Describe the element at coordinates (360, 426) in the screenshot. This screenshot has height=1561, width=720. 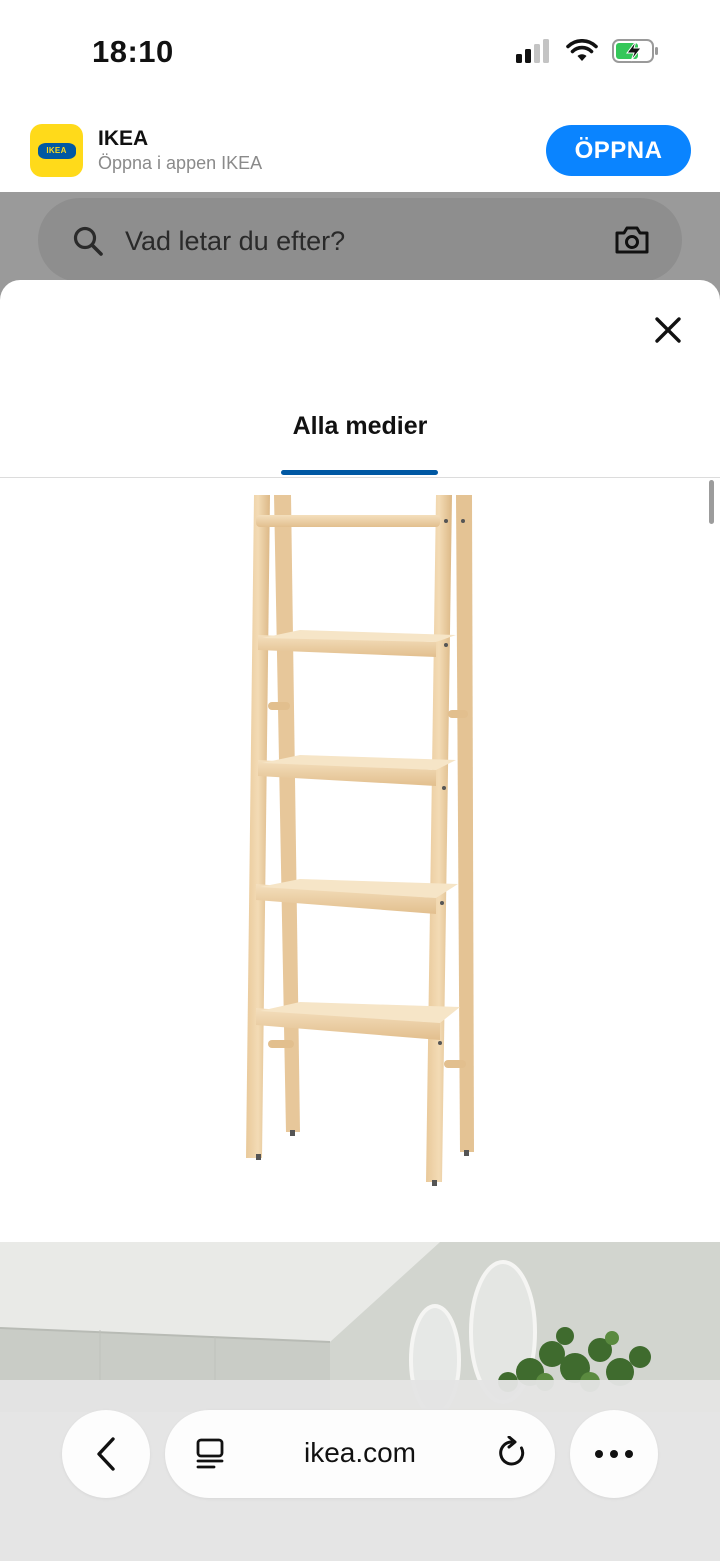
I see `tab-alla-medier: Alla medier` at that location.